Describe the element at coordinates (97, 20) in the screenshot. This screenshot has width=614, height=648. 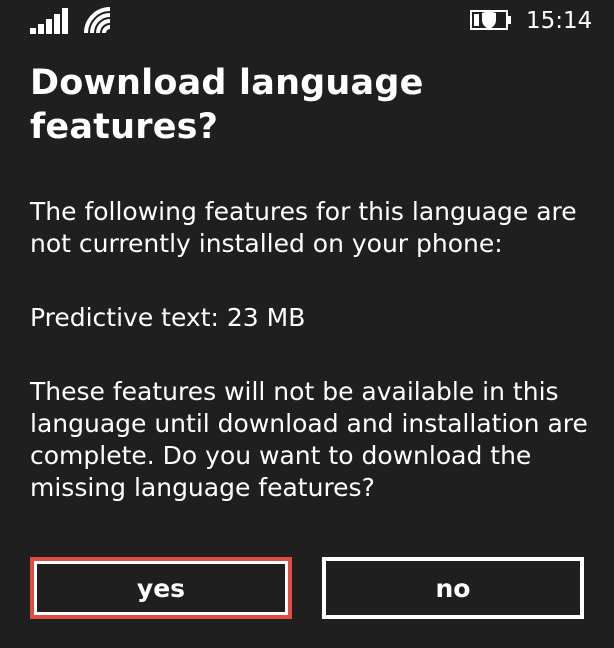
I see `wifi-icon` at that location.